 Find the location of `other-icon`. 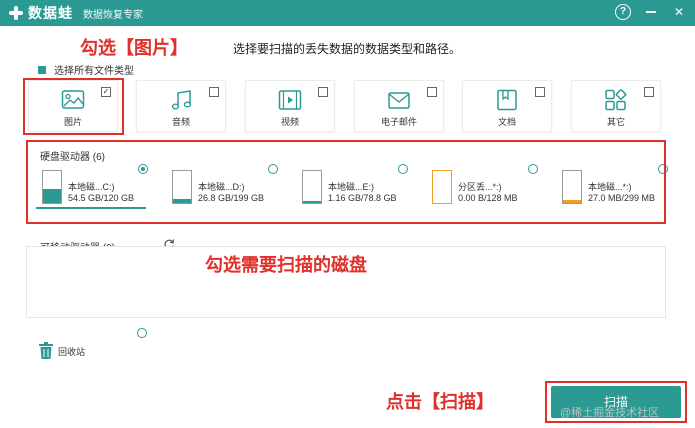

other-icon is located at coordinates (616, 100).